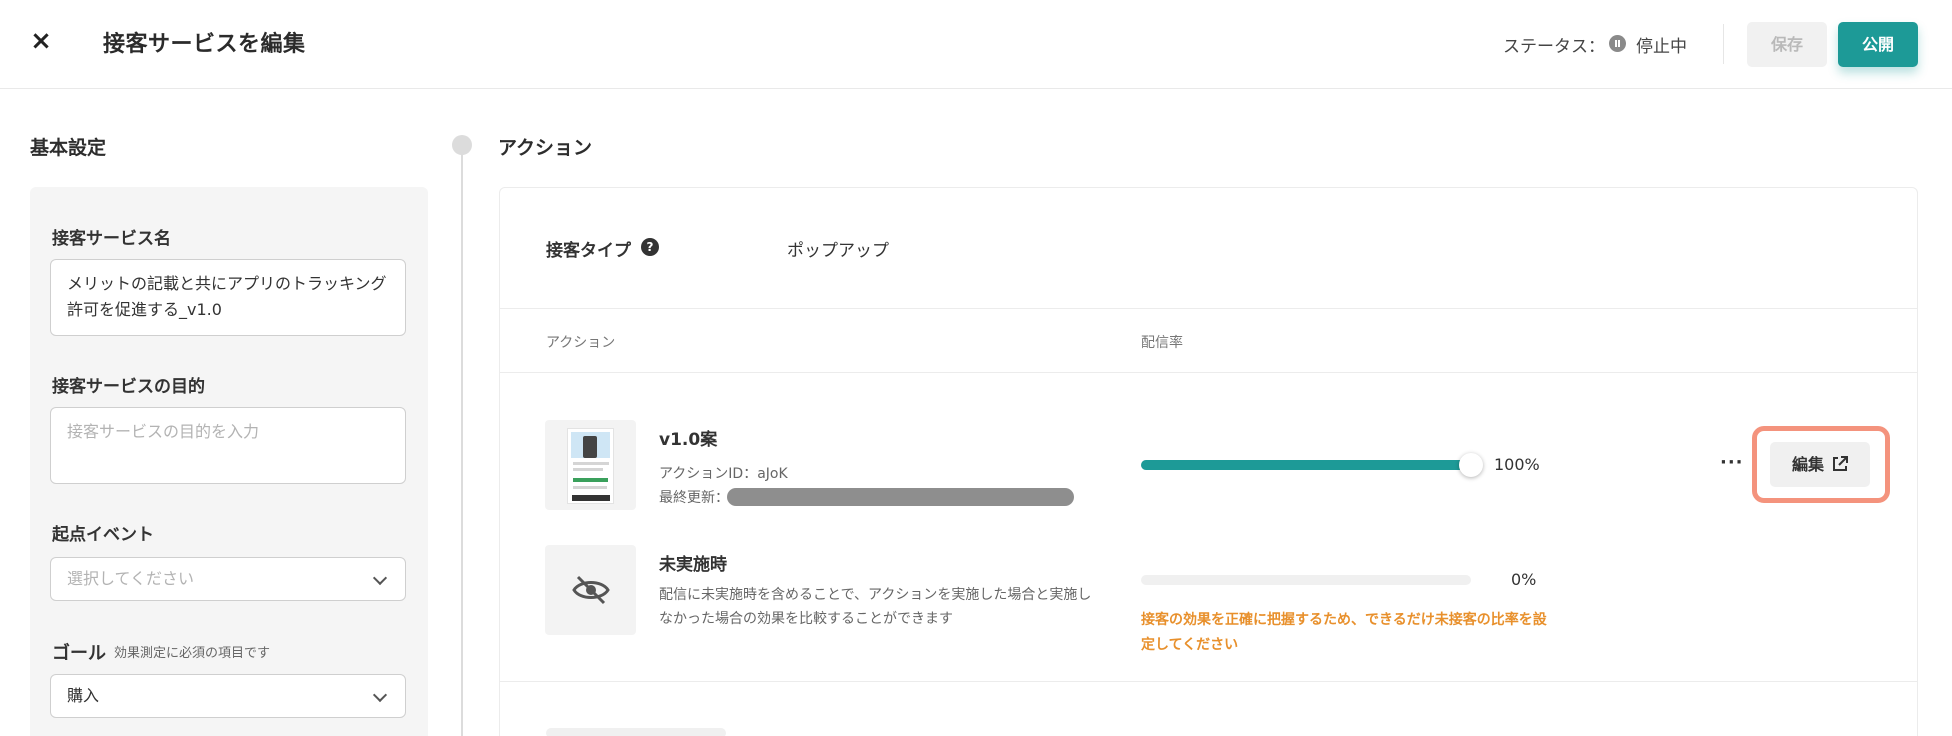  Describe the element at coordinates (1617, 43) in the screenshot. I see `pause-icon` at that location.